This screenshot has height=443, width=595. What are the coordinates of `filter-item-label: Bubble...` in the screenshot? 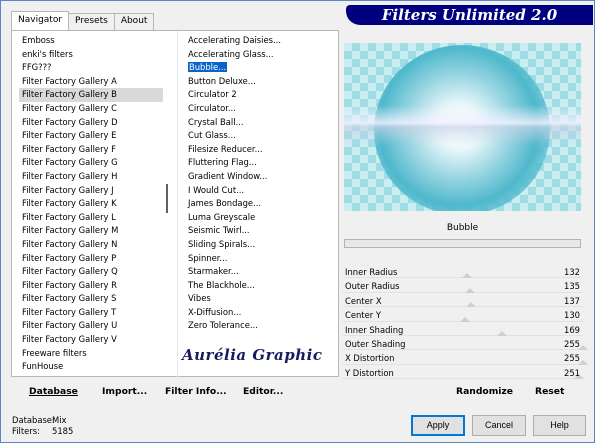 It's located at (208, 67).